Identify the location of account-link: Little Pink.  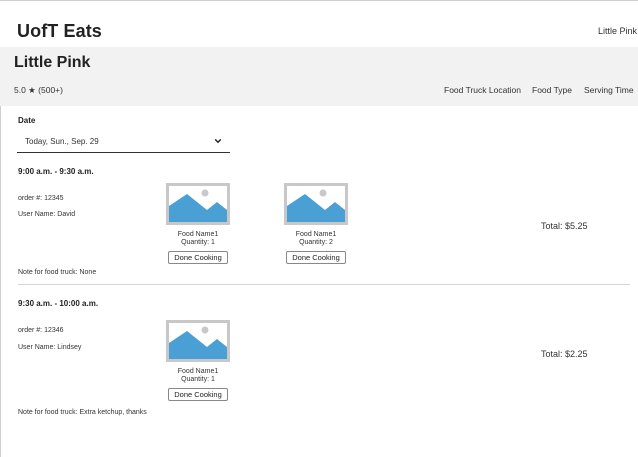
(617, 31).